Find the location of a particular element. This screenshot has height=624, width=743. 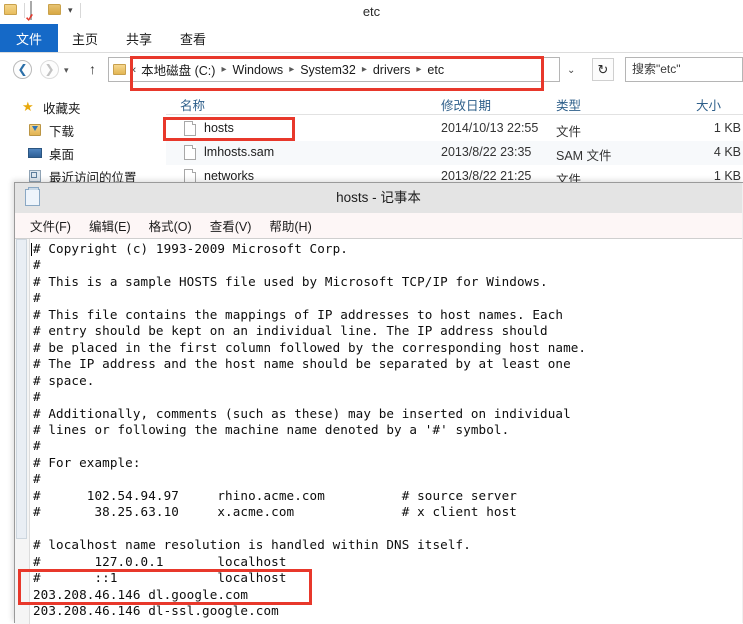

file-name: networks is located at coordinates (229, 176).